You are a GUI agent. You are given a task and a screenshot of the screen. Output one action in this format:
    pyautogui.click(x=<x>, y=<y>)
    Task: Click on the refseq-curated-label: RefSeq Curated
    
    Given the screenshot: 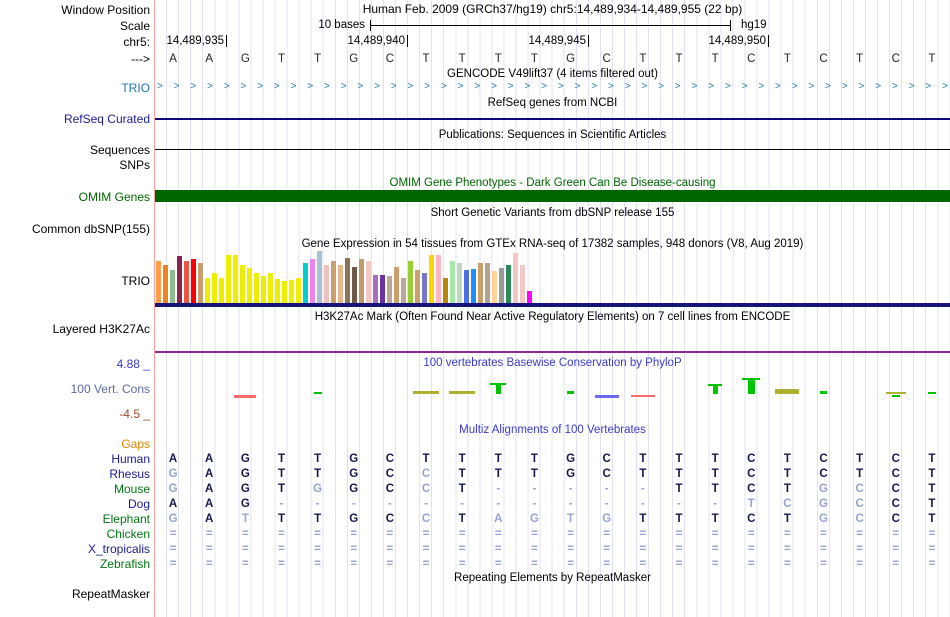 What is the action you would take?
    pyautogui.click(x=75, y=119)
    